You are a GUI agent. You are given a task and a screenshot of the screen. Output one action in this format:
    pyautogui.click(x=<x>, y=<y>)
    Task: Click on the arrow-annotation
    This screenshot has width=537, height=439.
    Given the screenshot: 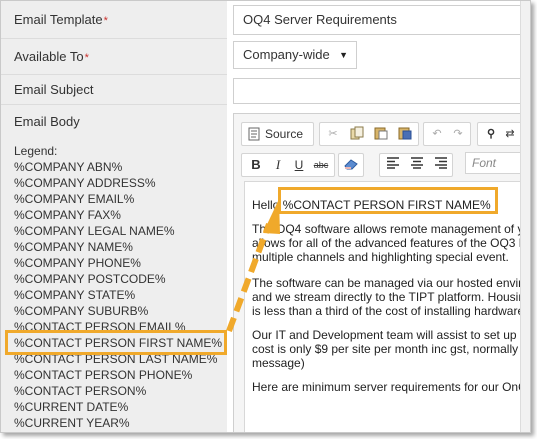 What is the action you would take?
    pyautogui.click(x=253, y=266)
    